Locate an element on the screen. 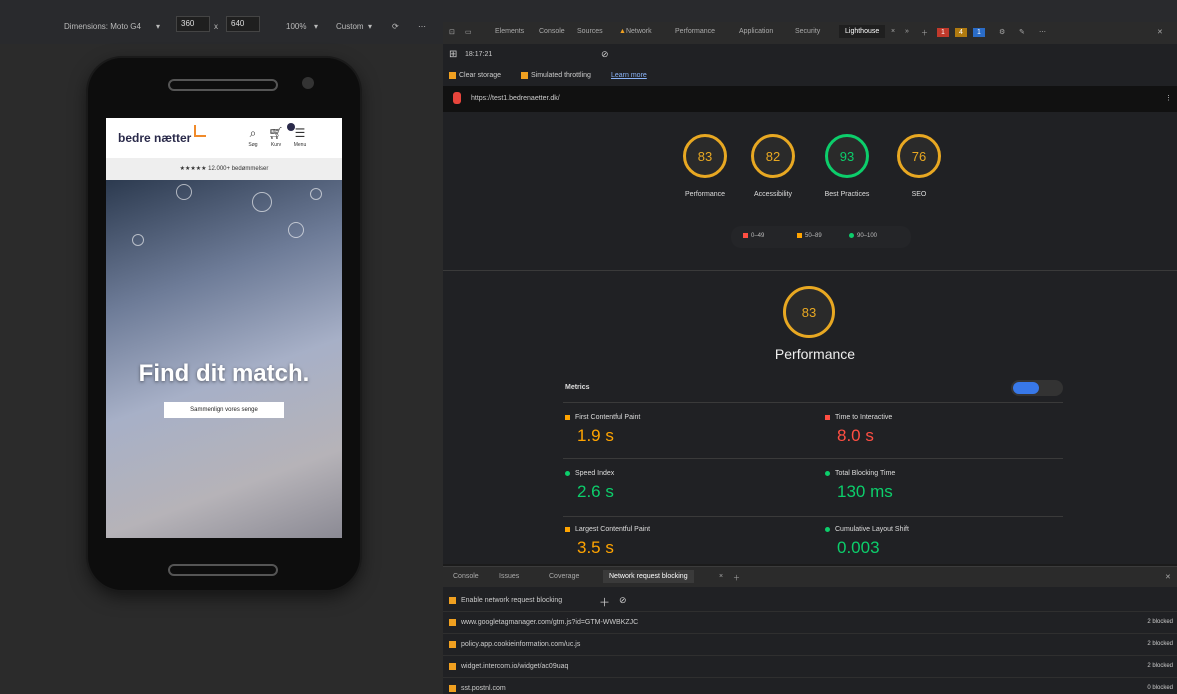  metric-title: First Contentful Paint is located at coordinates (608, 417).